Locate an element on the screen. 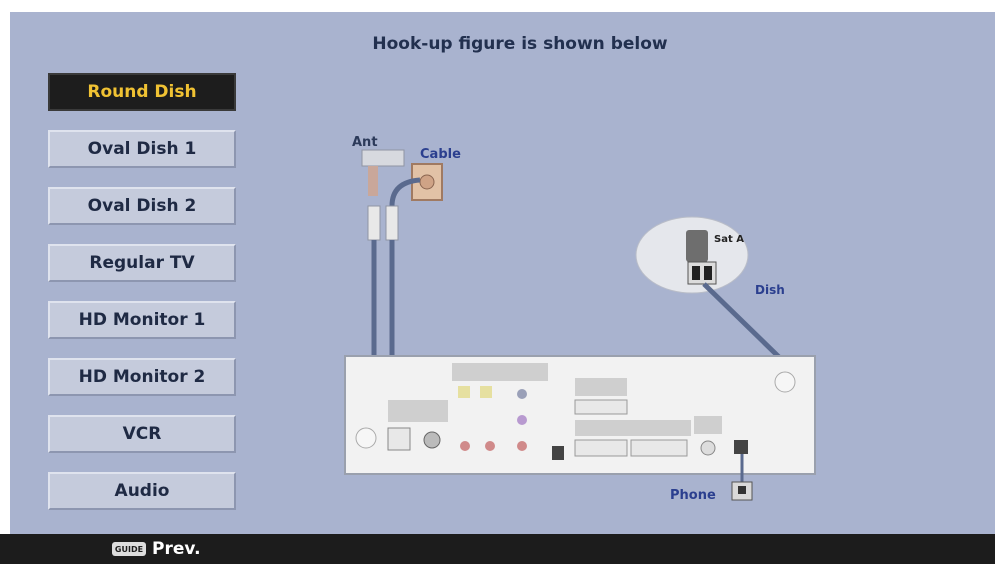 The height and width of the screenshot is (564, 995). phone-jack-icon is located at coordinates (742, 491).